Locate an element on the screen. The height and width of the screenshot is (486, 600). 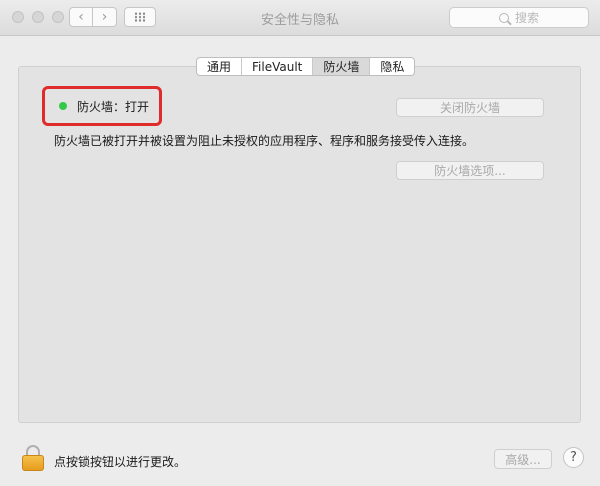
help-button: ? is located at coordinates (573, 457).